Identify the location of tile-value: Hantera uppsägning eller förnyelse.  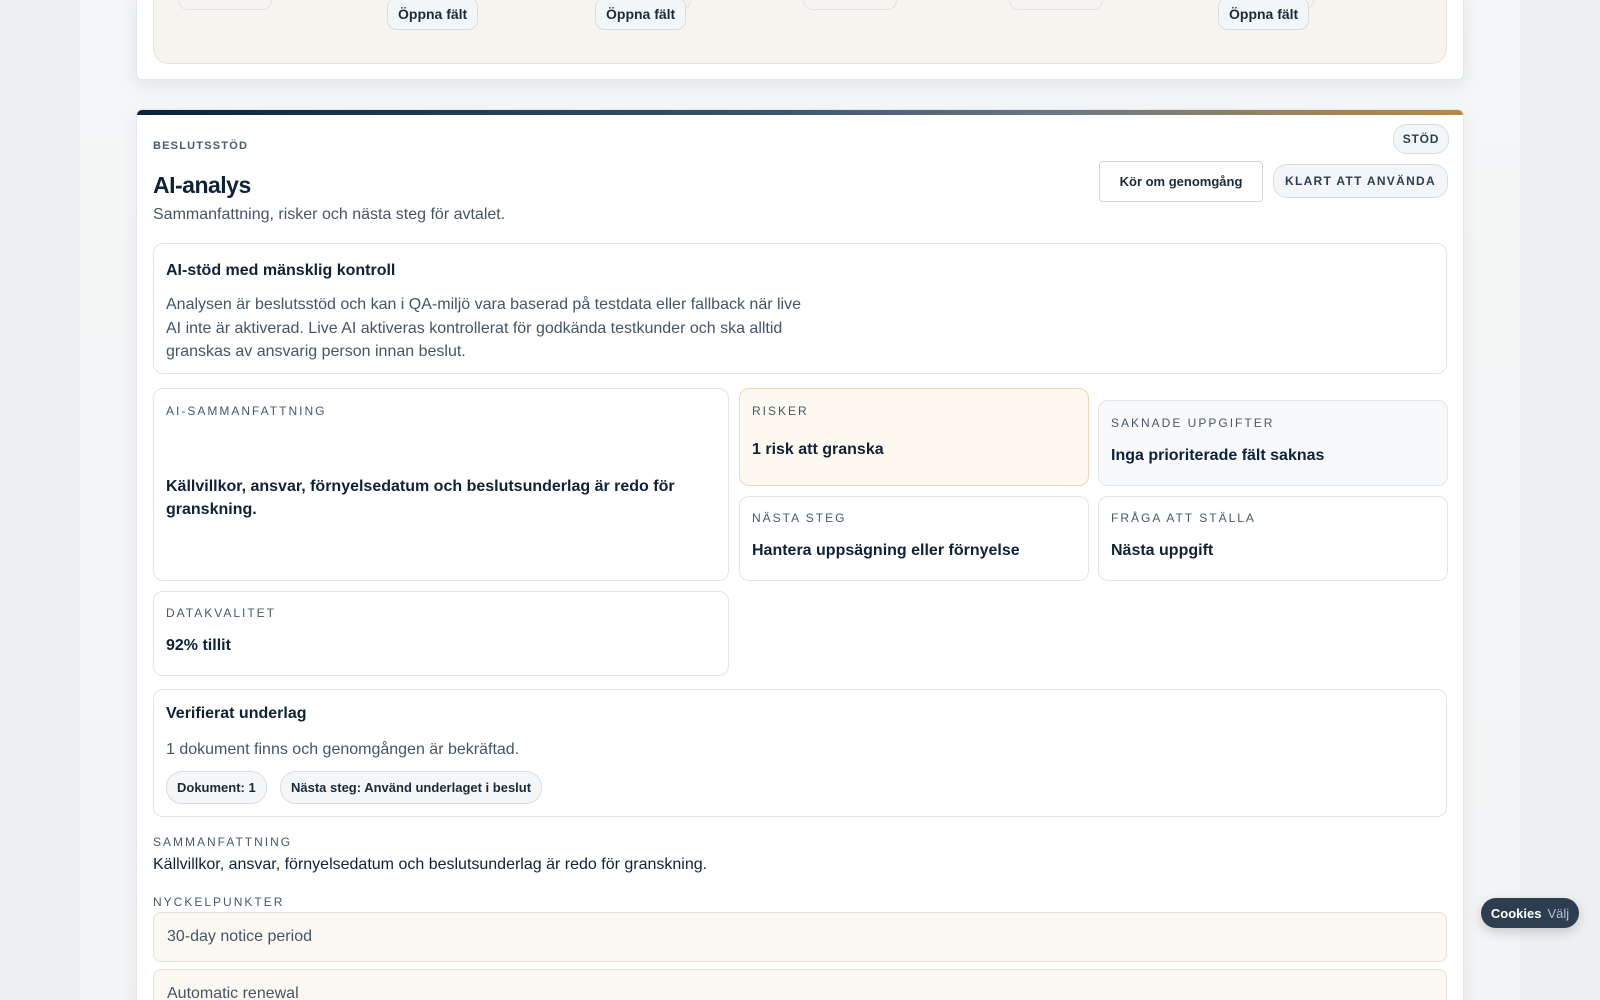
(886, 550).